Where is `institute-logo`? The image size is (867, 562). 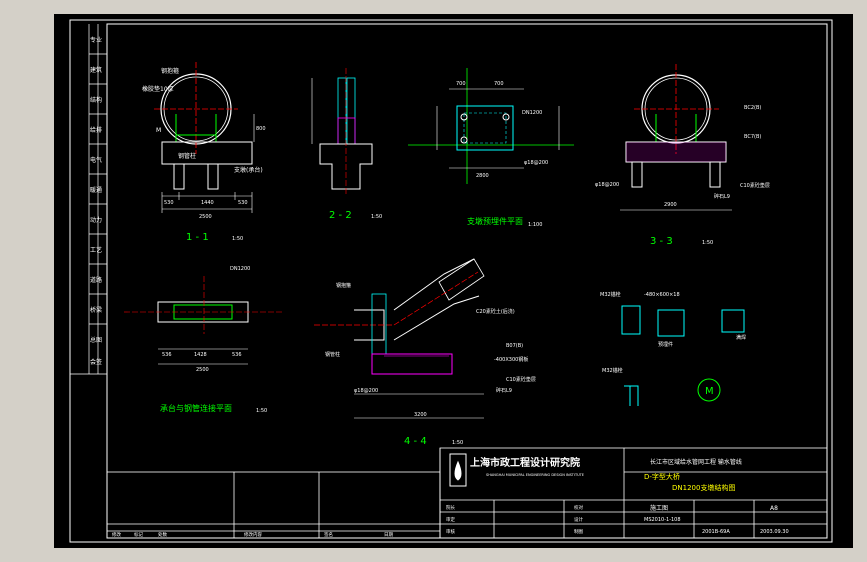
institute-logo is located at coordinates (458, 470).